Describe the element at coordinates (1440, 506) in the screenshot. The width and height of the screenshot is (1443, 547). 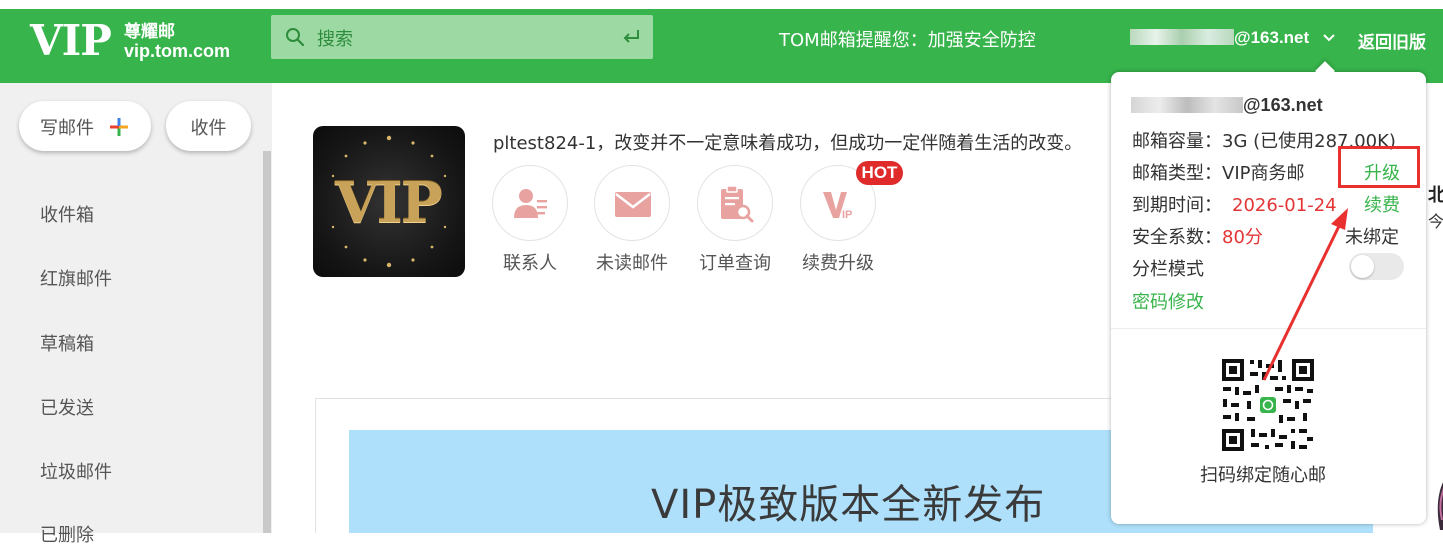
I see `illustration-peek` at that location.